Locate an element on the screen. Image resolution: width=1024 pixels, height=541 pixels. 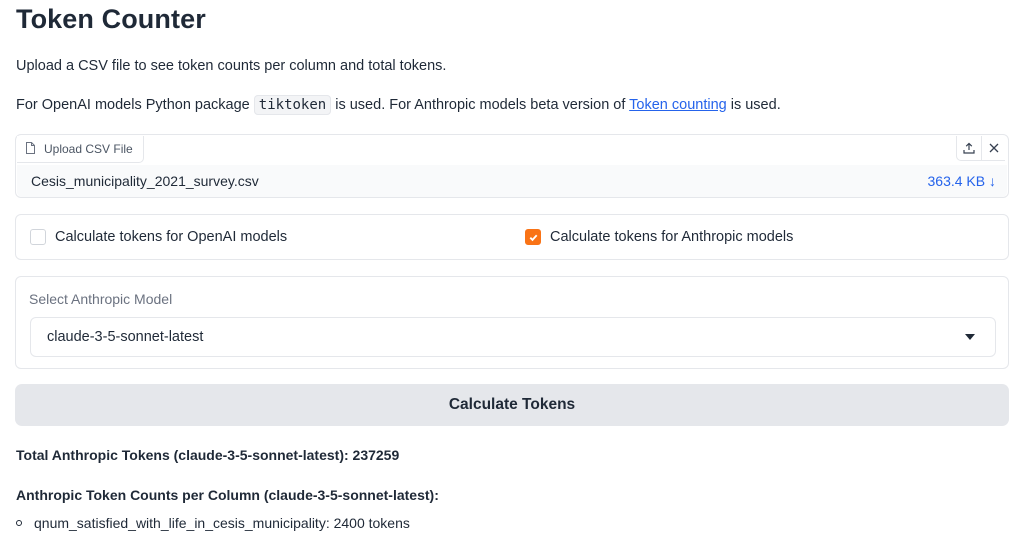
upload-icon is located at coordinates (969, 148).